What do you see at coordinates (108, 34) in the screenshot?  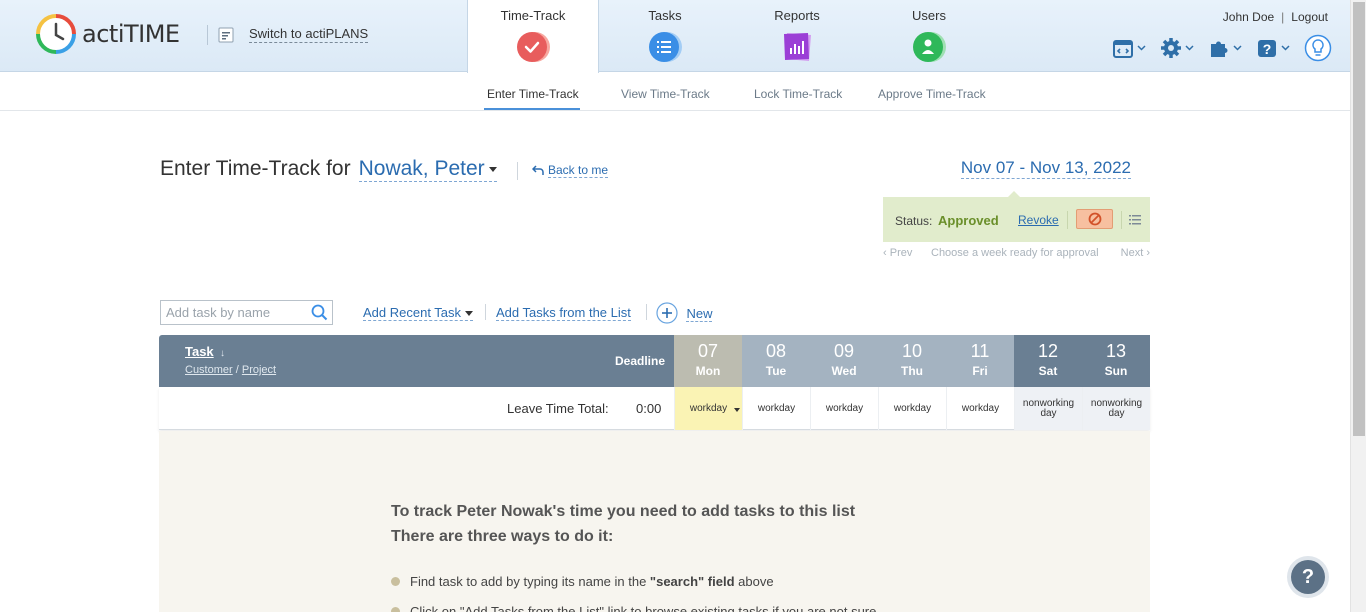 I see `logo: actiTIME` at bounding box center [108, 34].